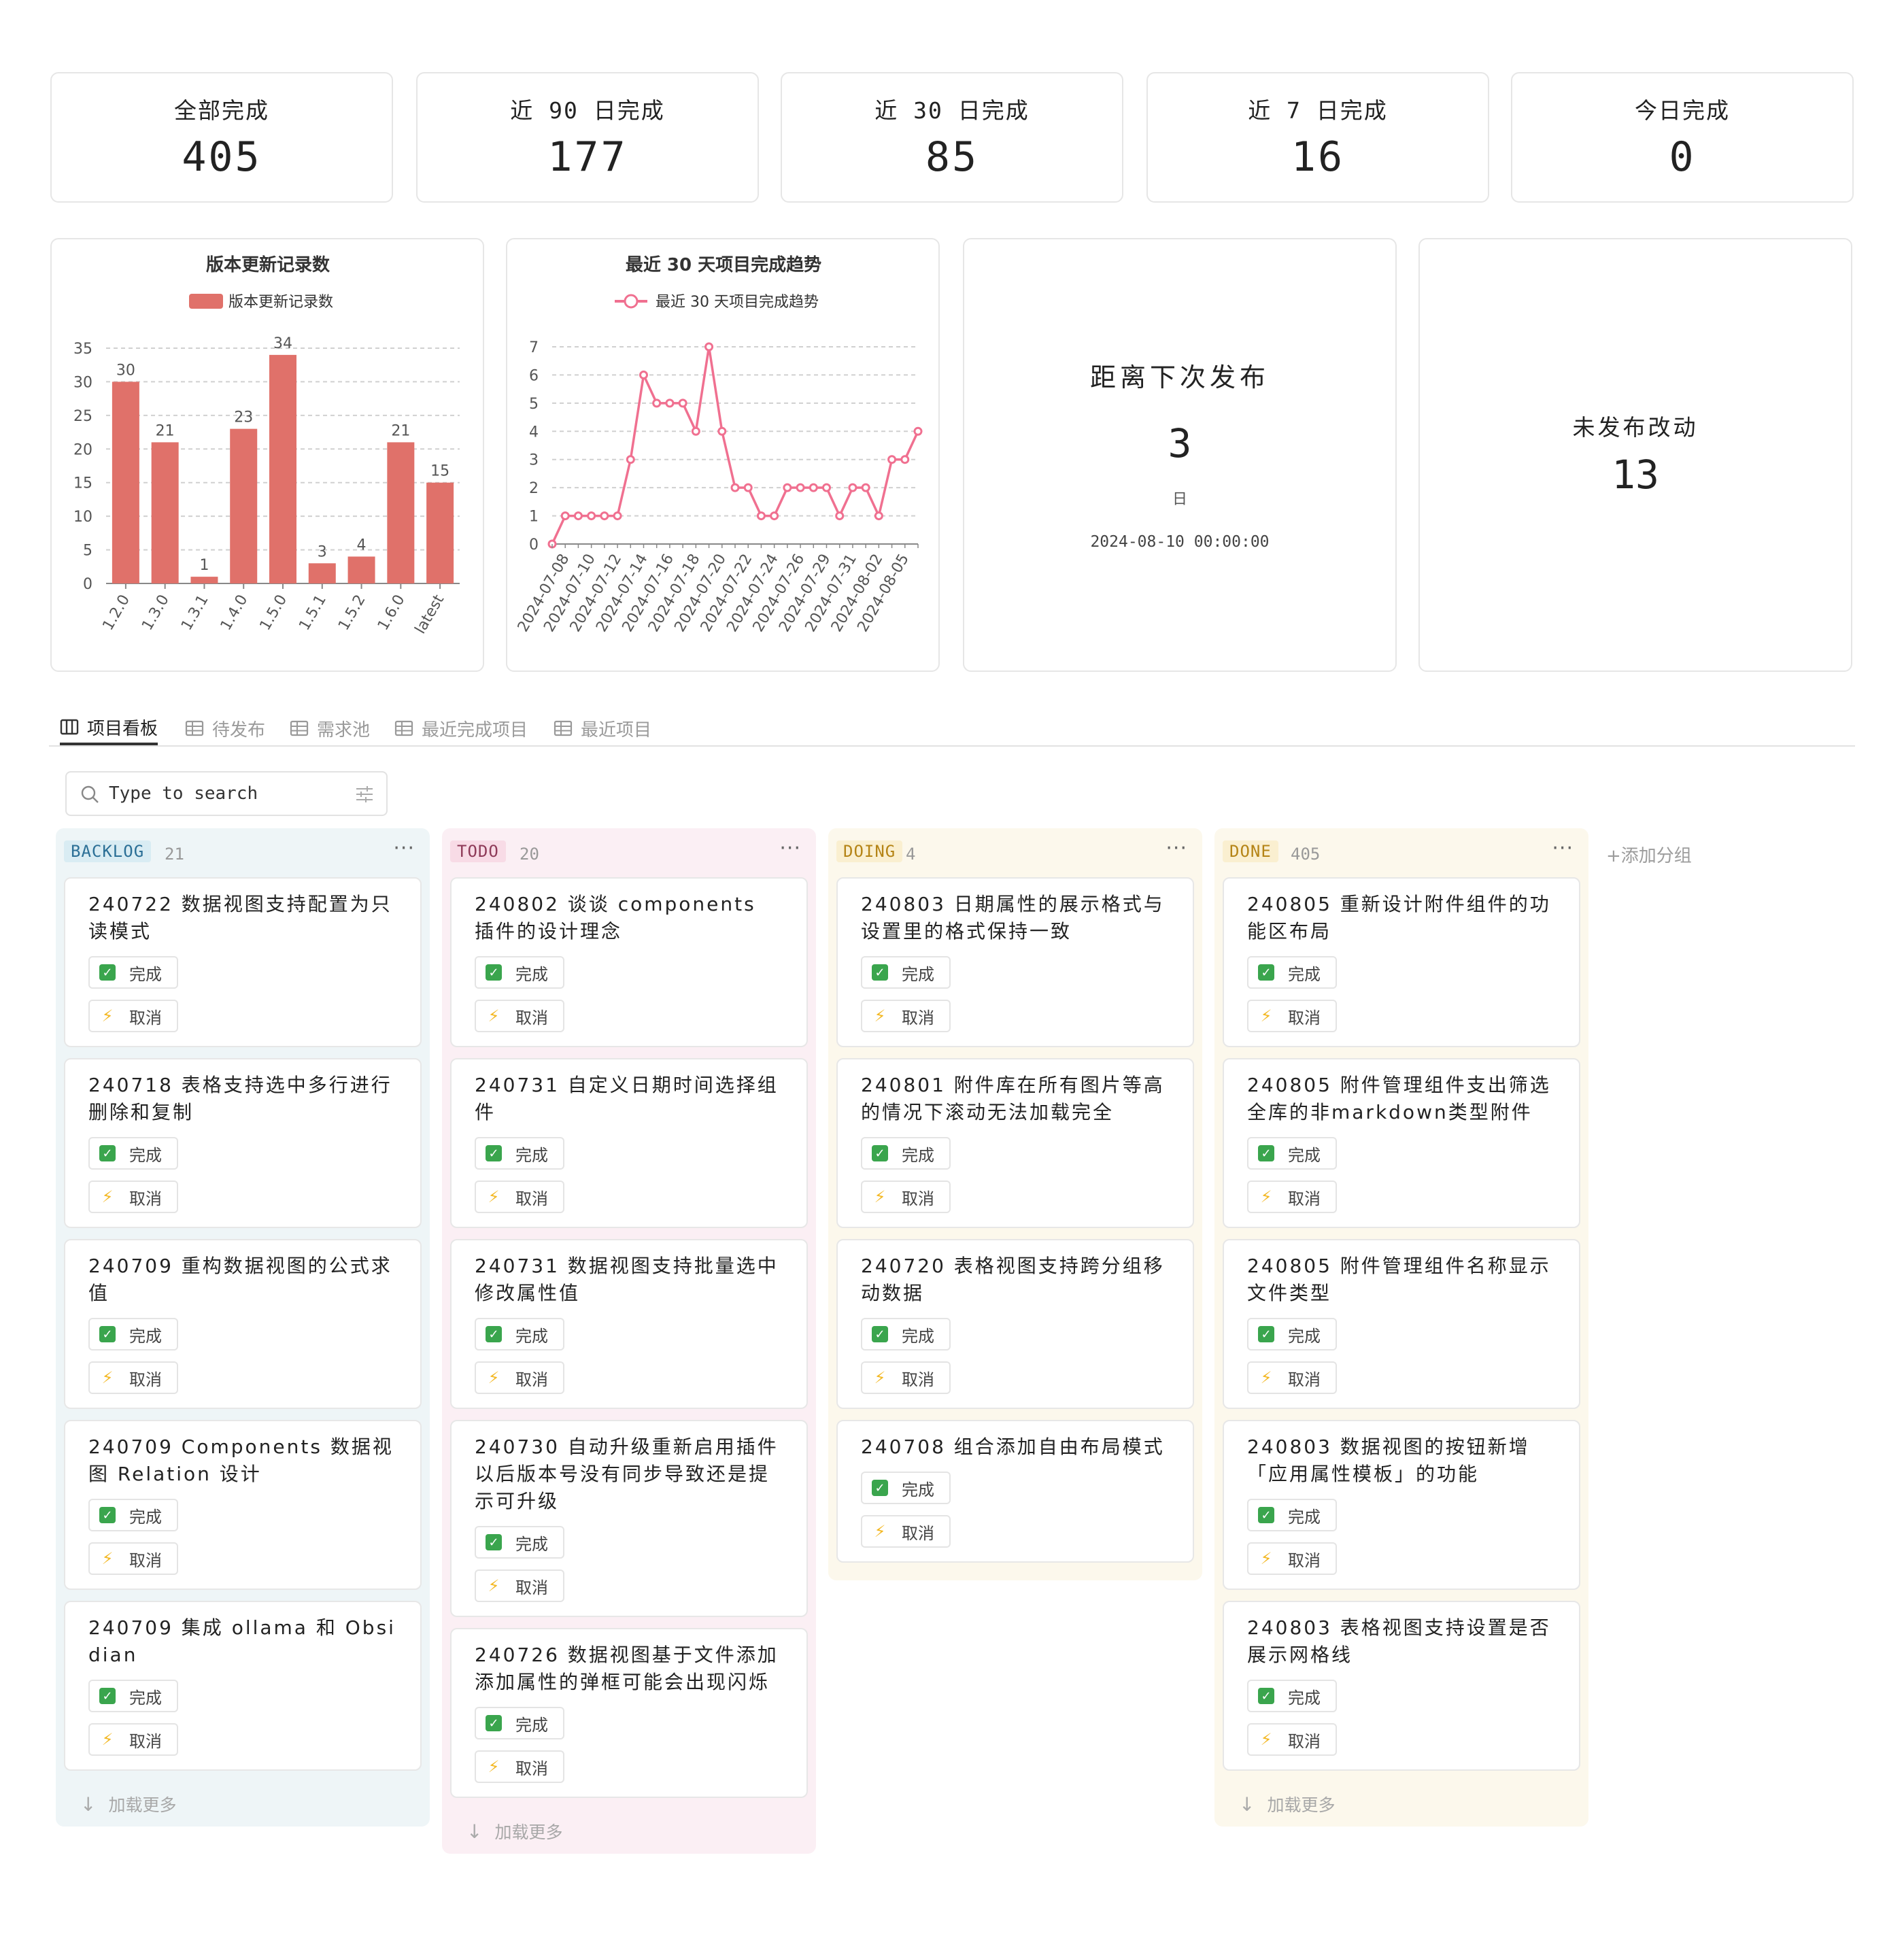  I want to click on filter-settings-icon, so click(365, 794).